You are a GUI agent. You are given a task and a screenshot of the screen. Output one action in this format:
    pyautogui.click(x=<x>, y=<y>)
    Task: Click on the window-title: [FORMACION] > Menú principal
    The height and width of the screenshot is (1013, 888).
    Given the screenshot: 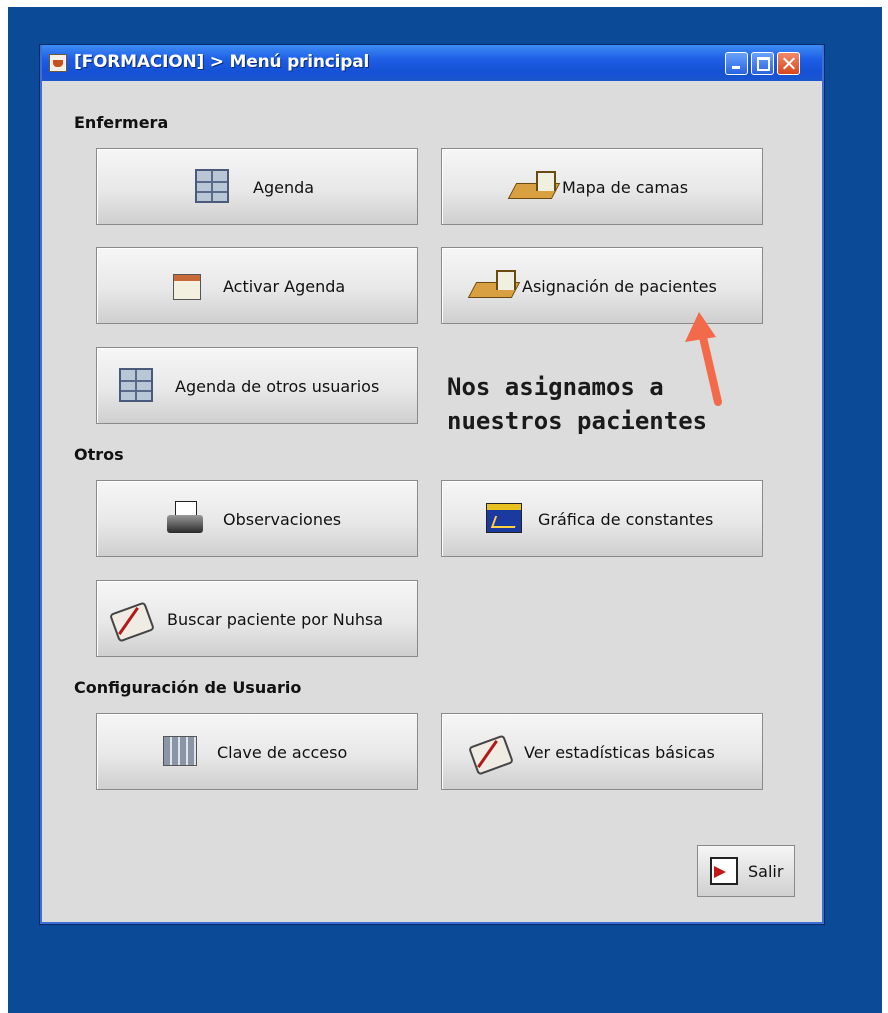 What is the action you would take?
    pyautogui.click(x=222, y=62)
    